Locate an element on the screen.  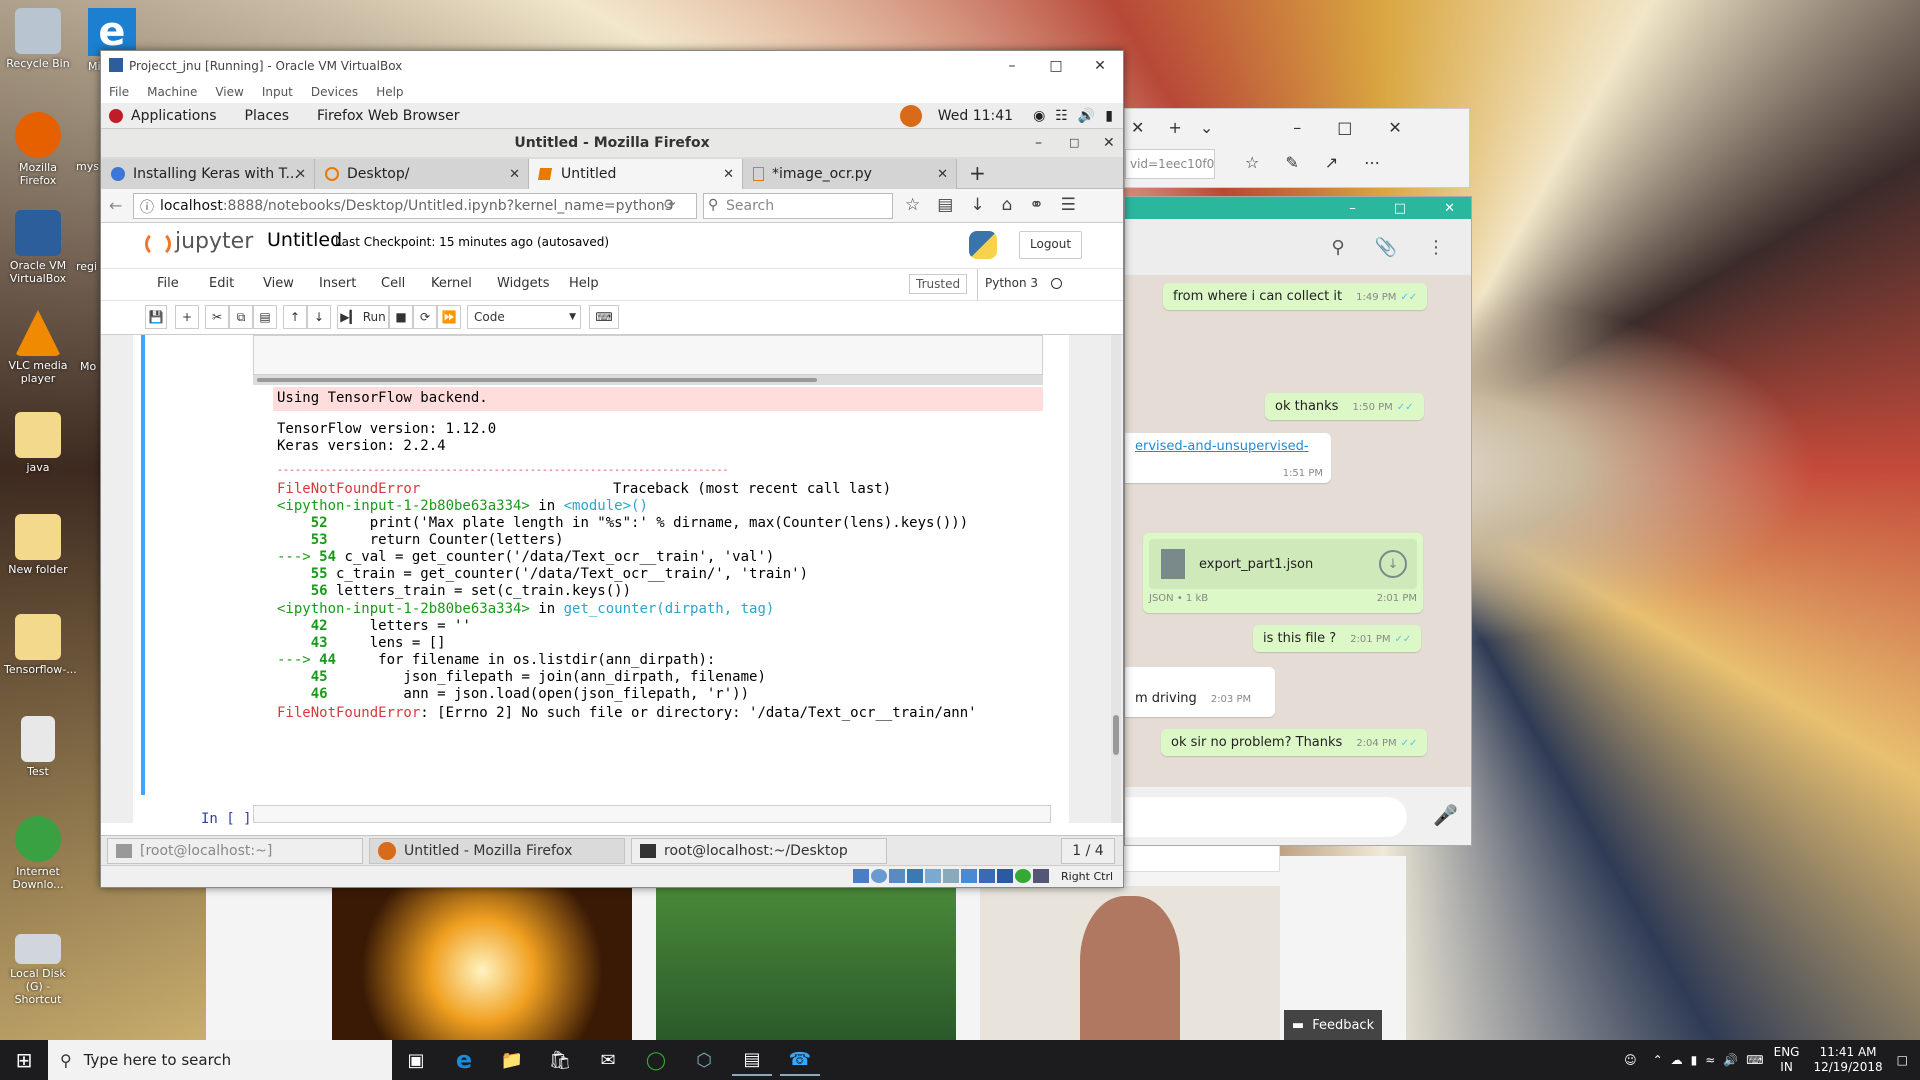
jupyter-menu-help: Help is located at coordinates (592, 283).